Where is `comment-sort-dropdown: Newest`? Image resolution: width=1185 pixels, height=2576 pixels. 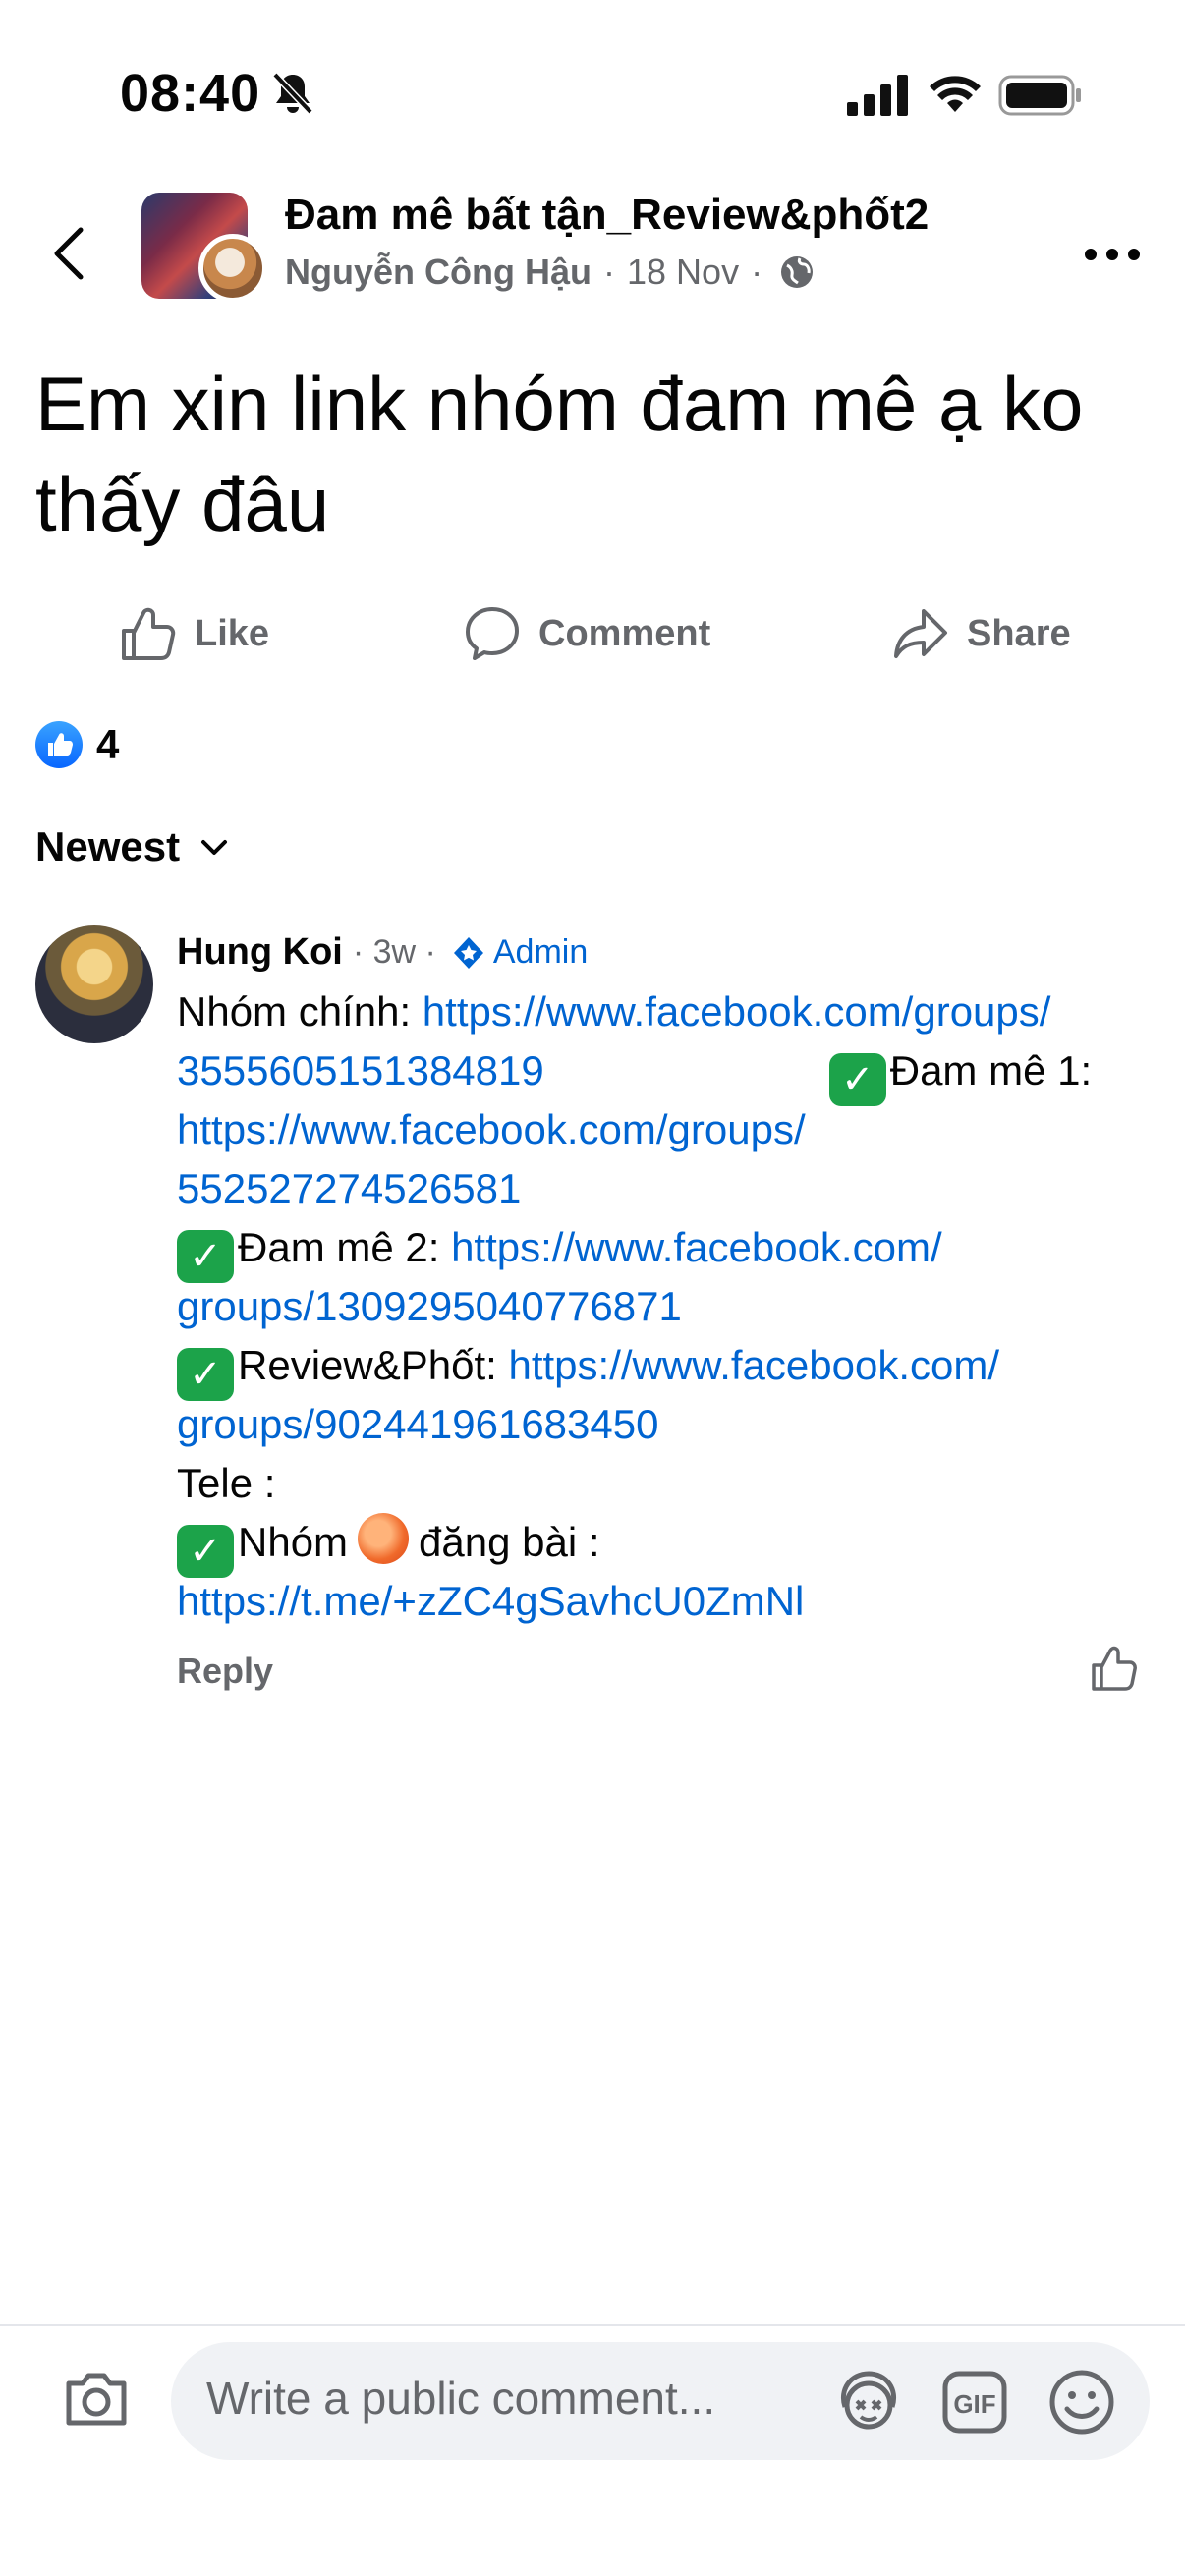
comment-sort-dropdown: Newest is located at coordinates (133, 846).